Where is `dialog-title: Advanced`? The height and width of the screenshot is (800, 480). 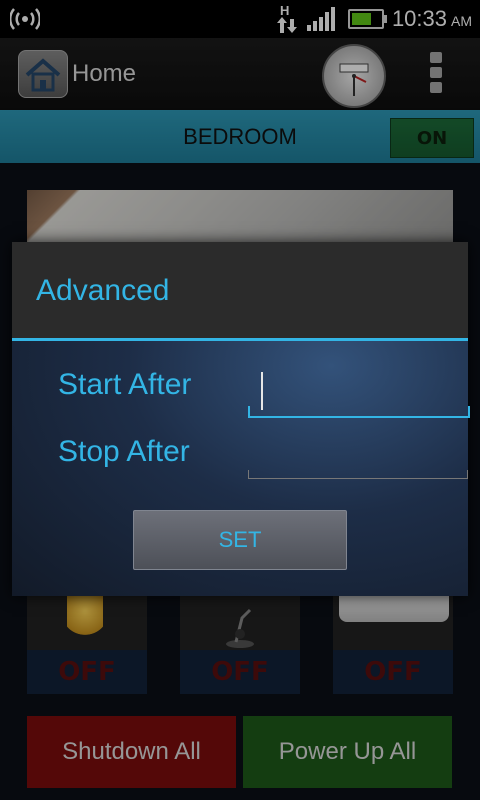
dialog-title: Advanced is located at coordinates (103, 290).